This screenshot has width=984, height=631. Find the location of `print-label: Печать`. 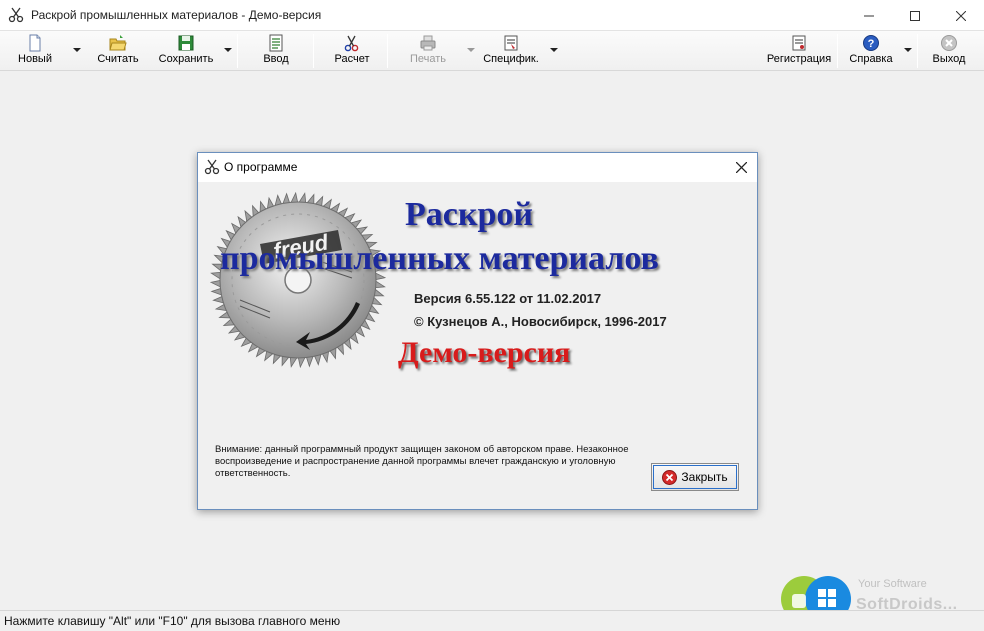

print-label: Печать is located at coordinates (428, 59).